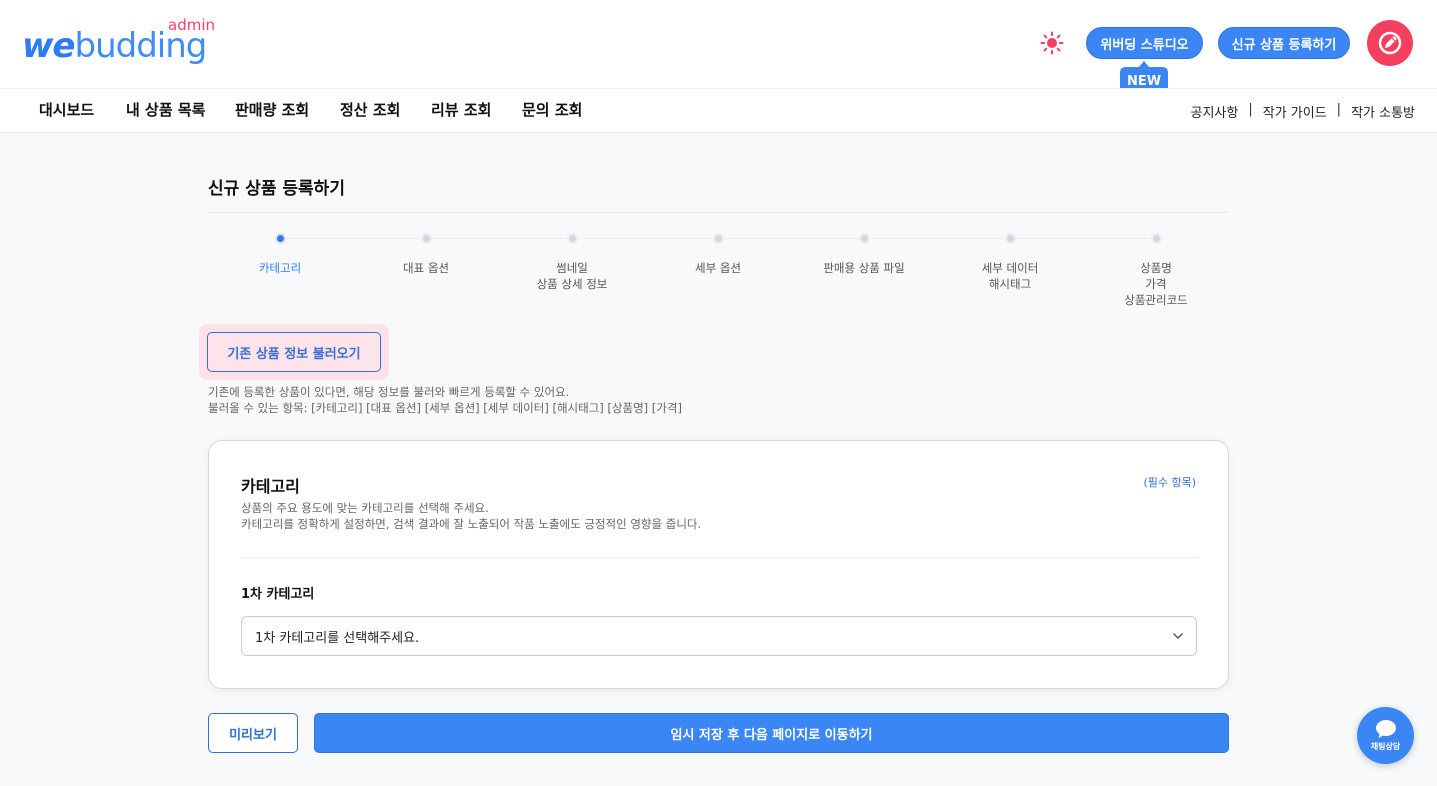 The width and height of the screenshot is (1437, 786). Describe the element at coordinates (719, 557) in the screenshot. I see `card-divider` at that location.